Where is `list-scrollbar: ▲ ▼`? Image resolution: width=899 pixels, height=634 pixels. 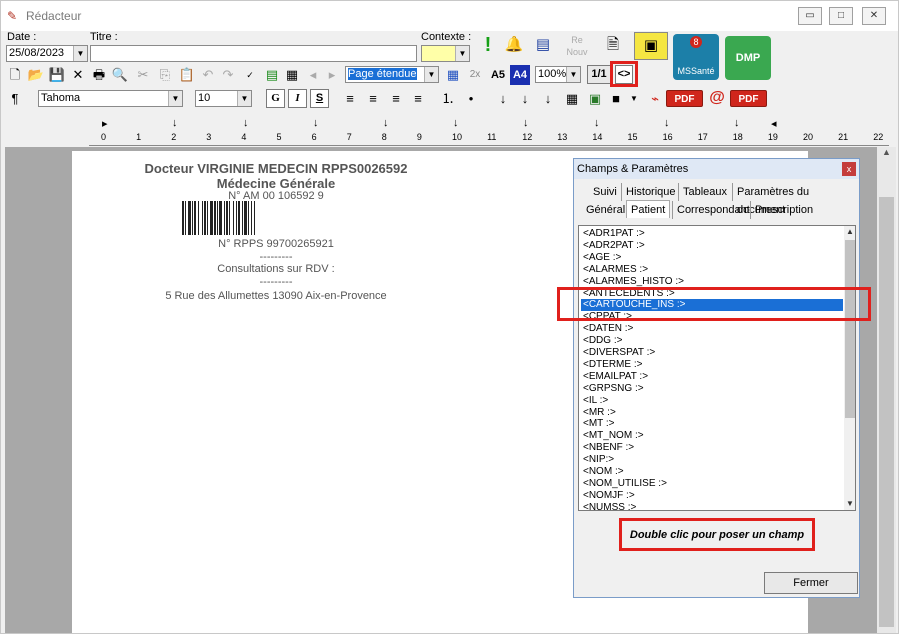 list-scrollbar: ▲ ▼ is located at coordinates (849, 368).